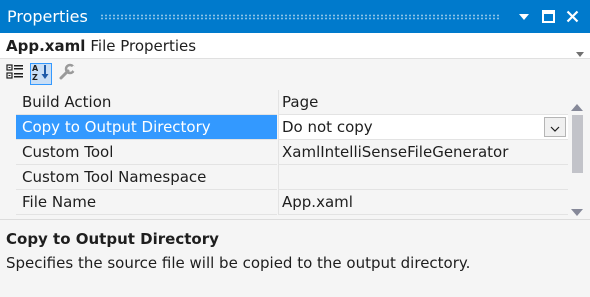  I want to click on window-menu-button, so click(524, 16).